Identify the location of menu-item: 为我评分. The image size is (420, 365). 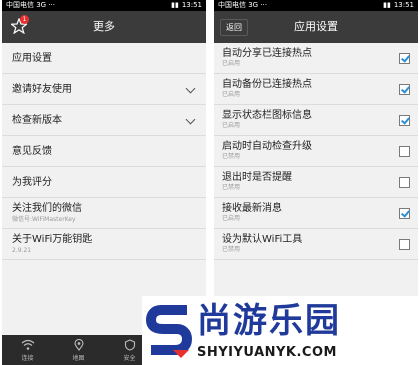
(104, 182).